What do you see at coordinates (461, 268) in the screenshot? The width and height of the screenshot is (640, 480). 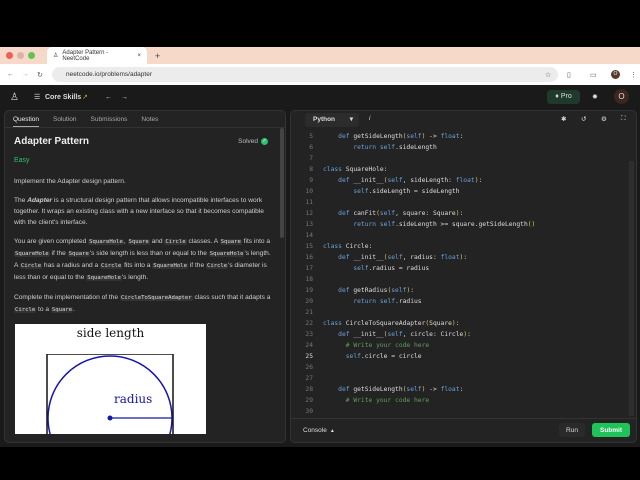 I see `code-line: 17 self.radius = radius` at bounding box center [461, 268].